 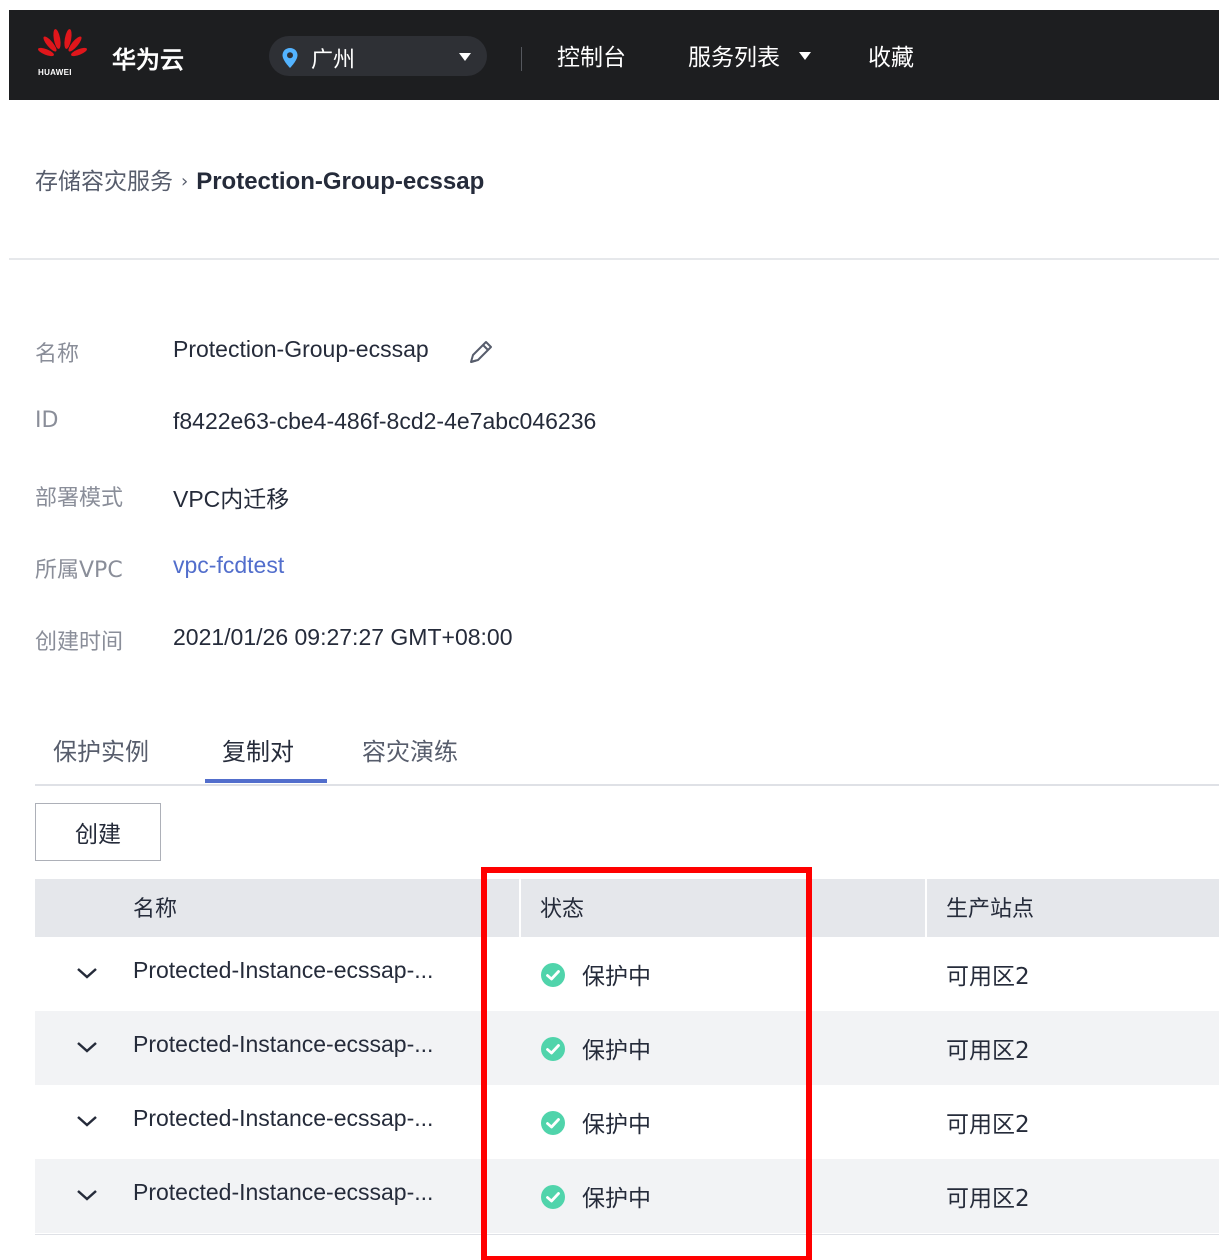 What do you see at coordinates (228, 565) in the screenshot?
I see `vpc-link: vpc-fcdtest` at bounding box center [228, 565].